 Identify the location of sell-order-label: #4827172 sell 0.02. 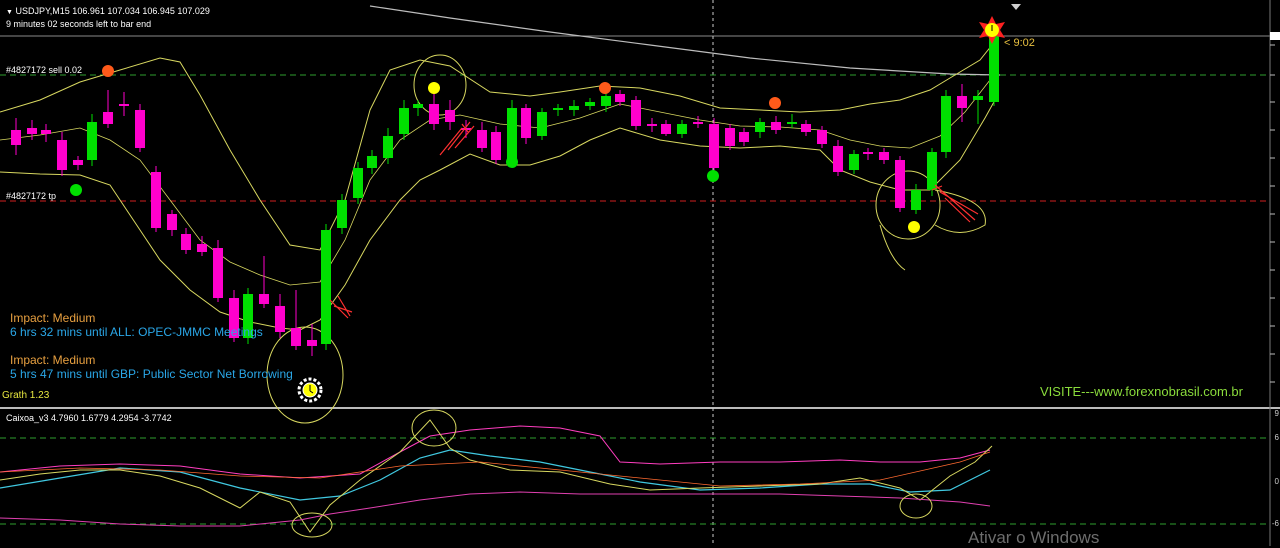
(44, 70).